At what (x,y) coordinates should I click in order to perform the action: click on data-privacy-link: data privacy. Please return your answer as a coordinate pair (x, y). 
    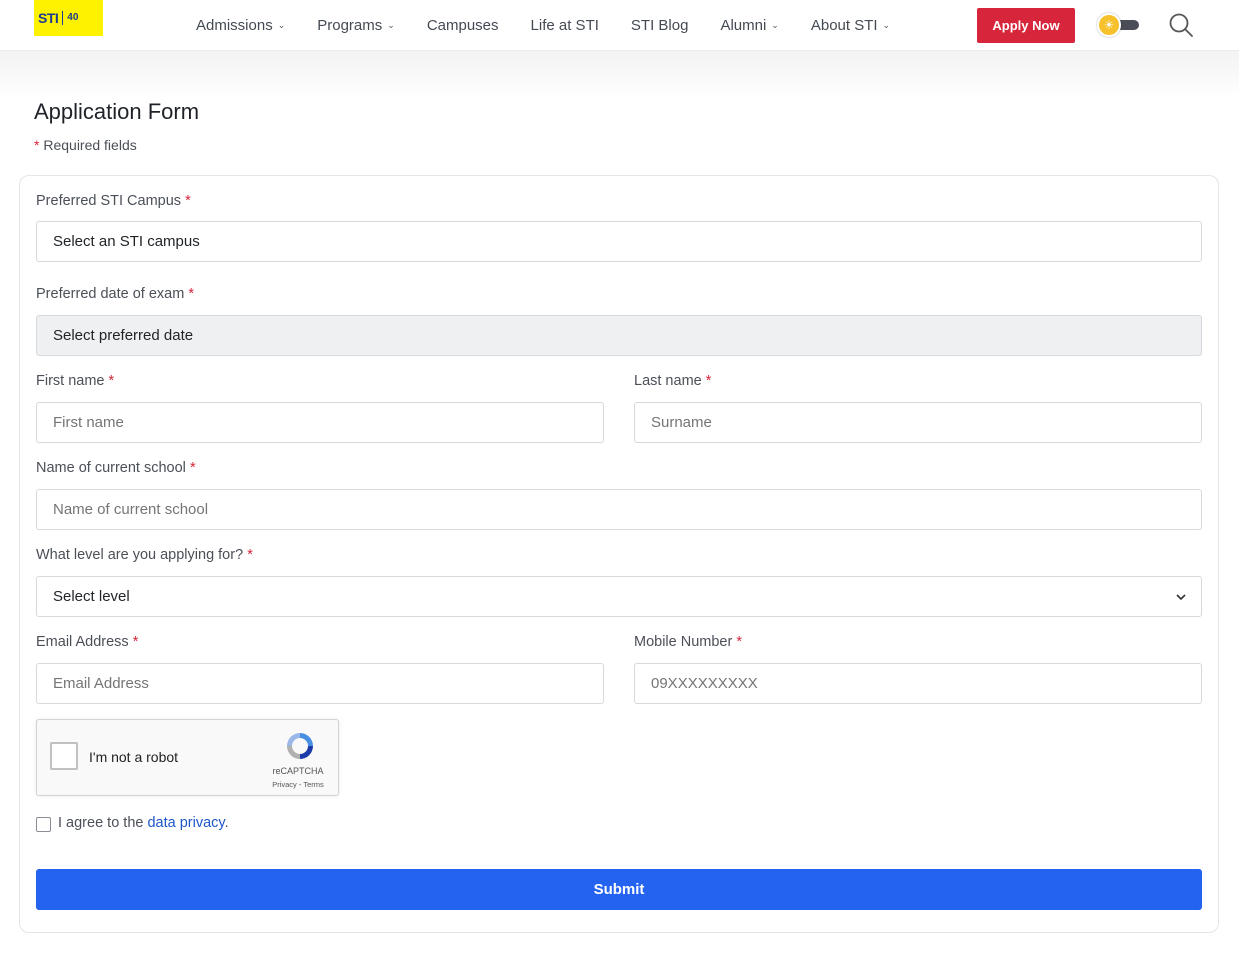
    Looking at the image, I should click on (185, 823).